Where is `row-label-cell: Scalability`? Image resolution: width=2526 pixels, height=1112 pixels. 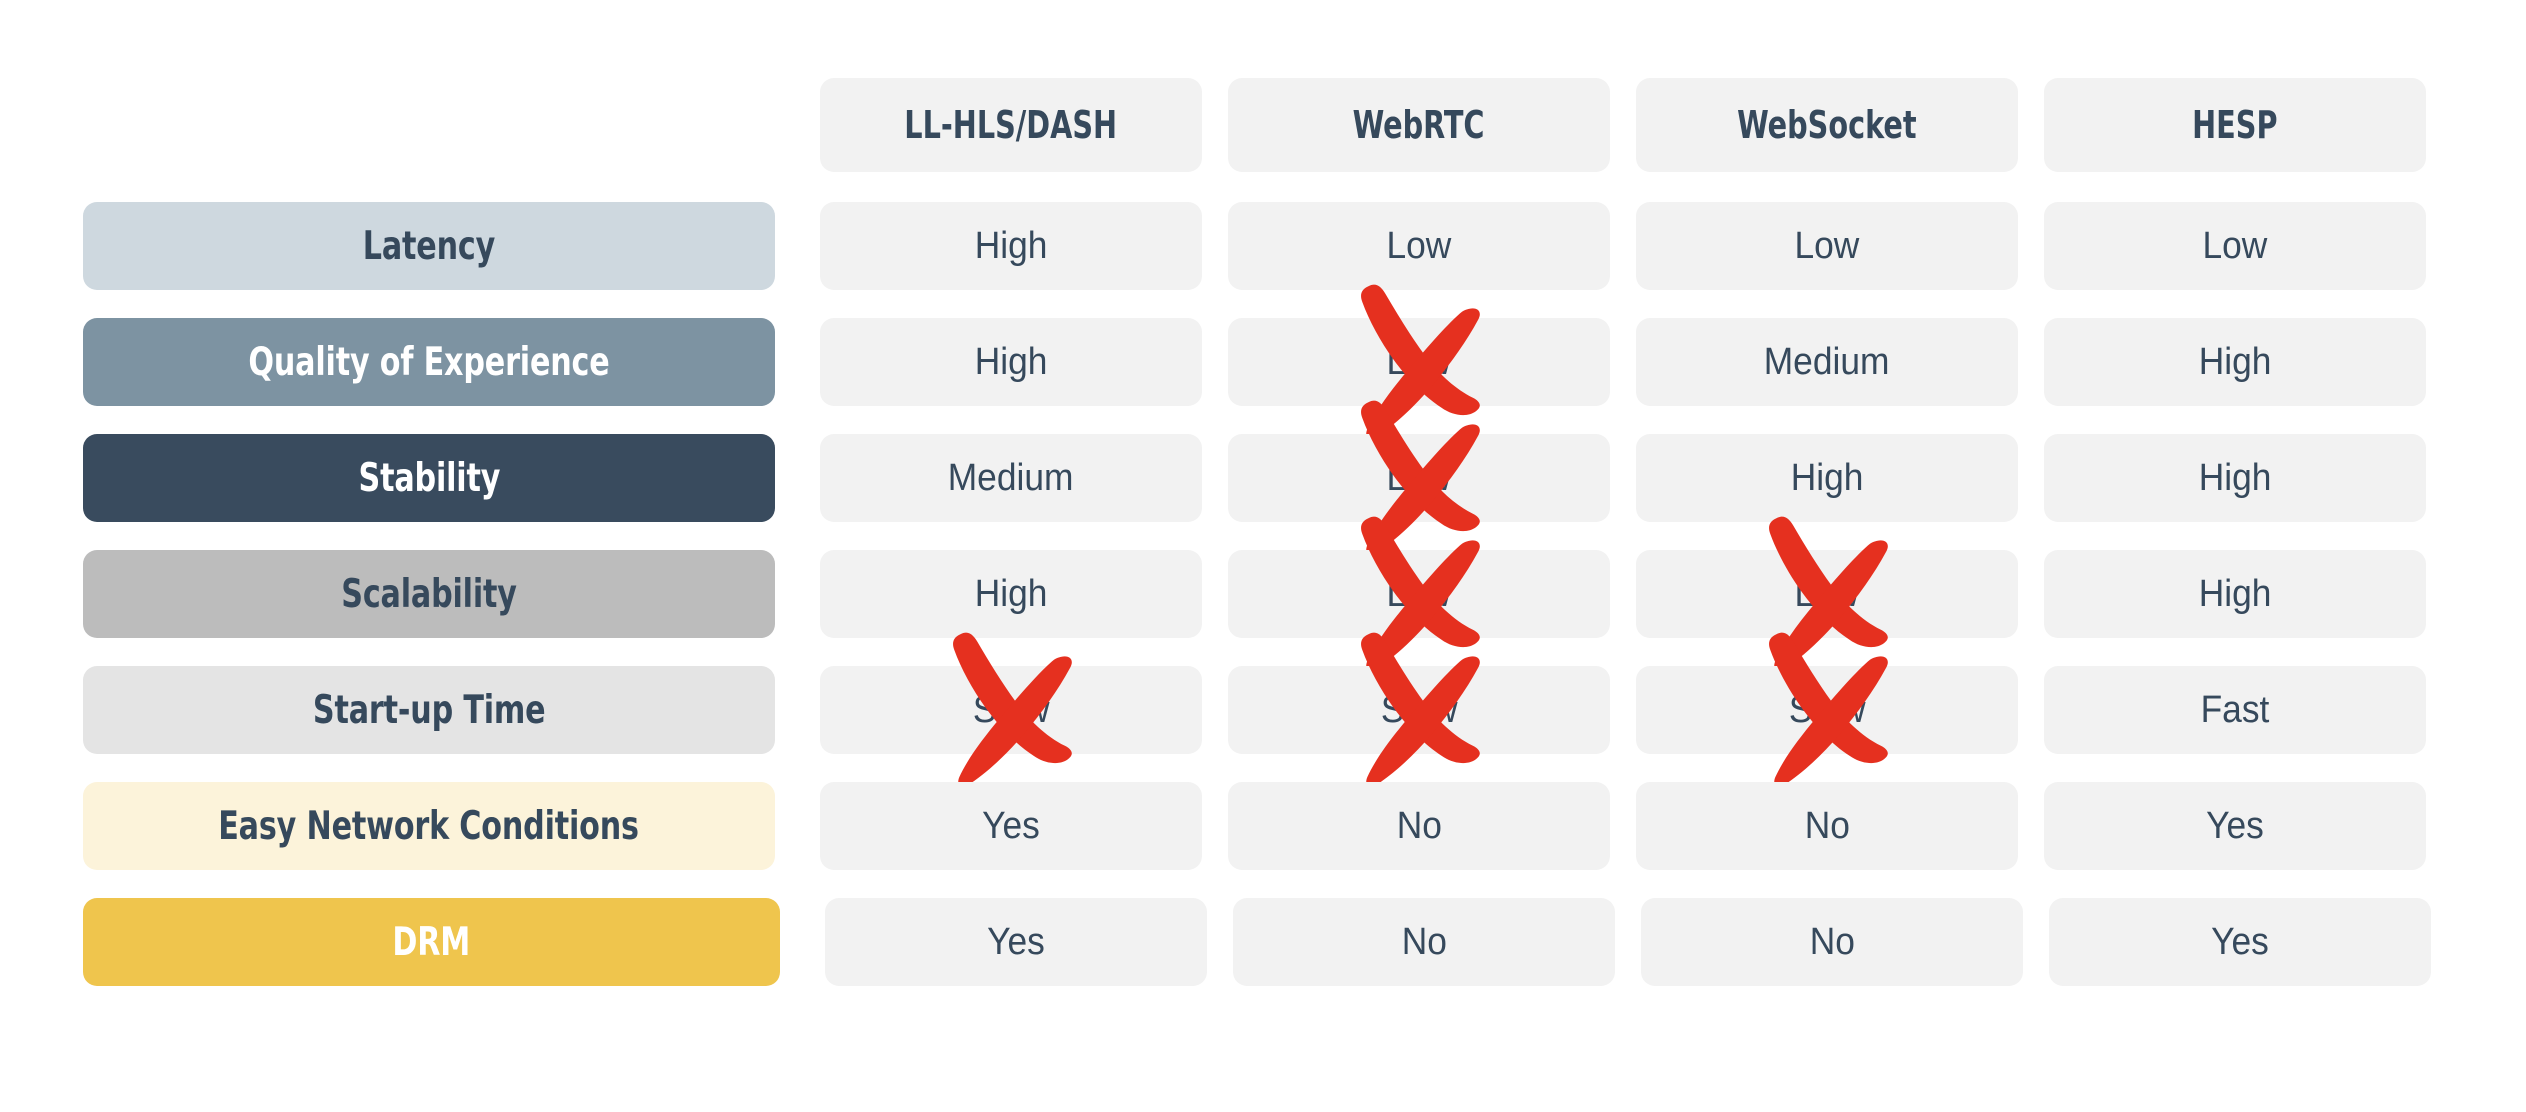 row-label-cell: Scalability is located at coordinates (429, 594).